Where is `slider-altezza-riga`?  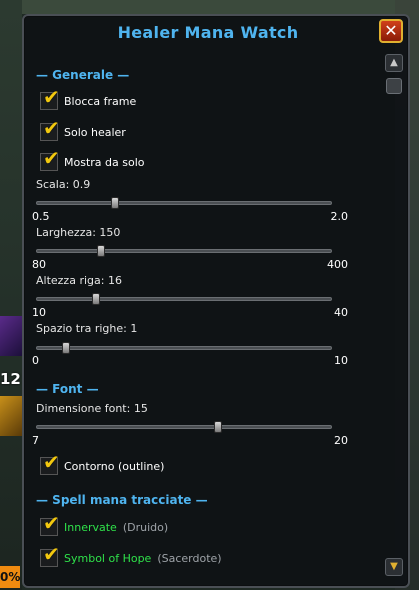
slider-altezza-riga is located at coordinates (184, 299).